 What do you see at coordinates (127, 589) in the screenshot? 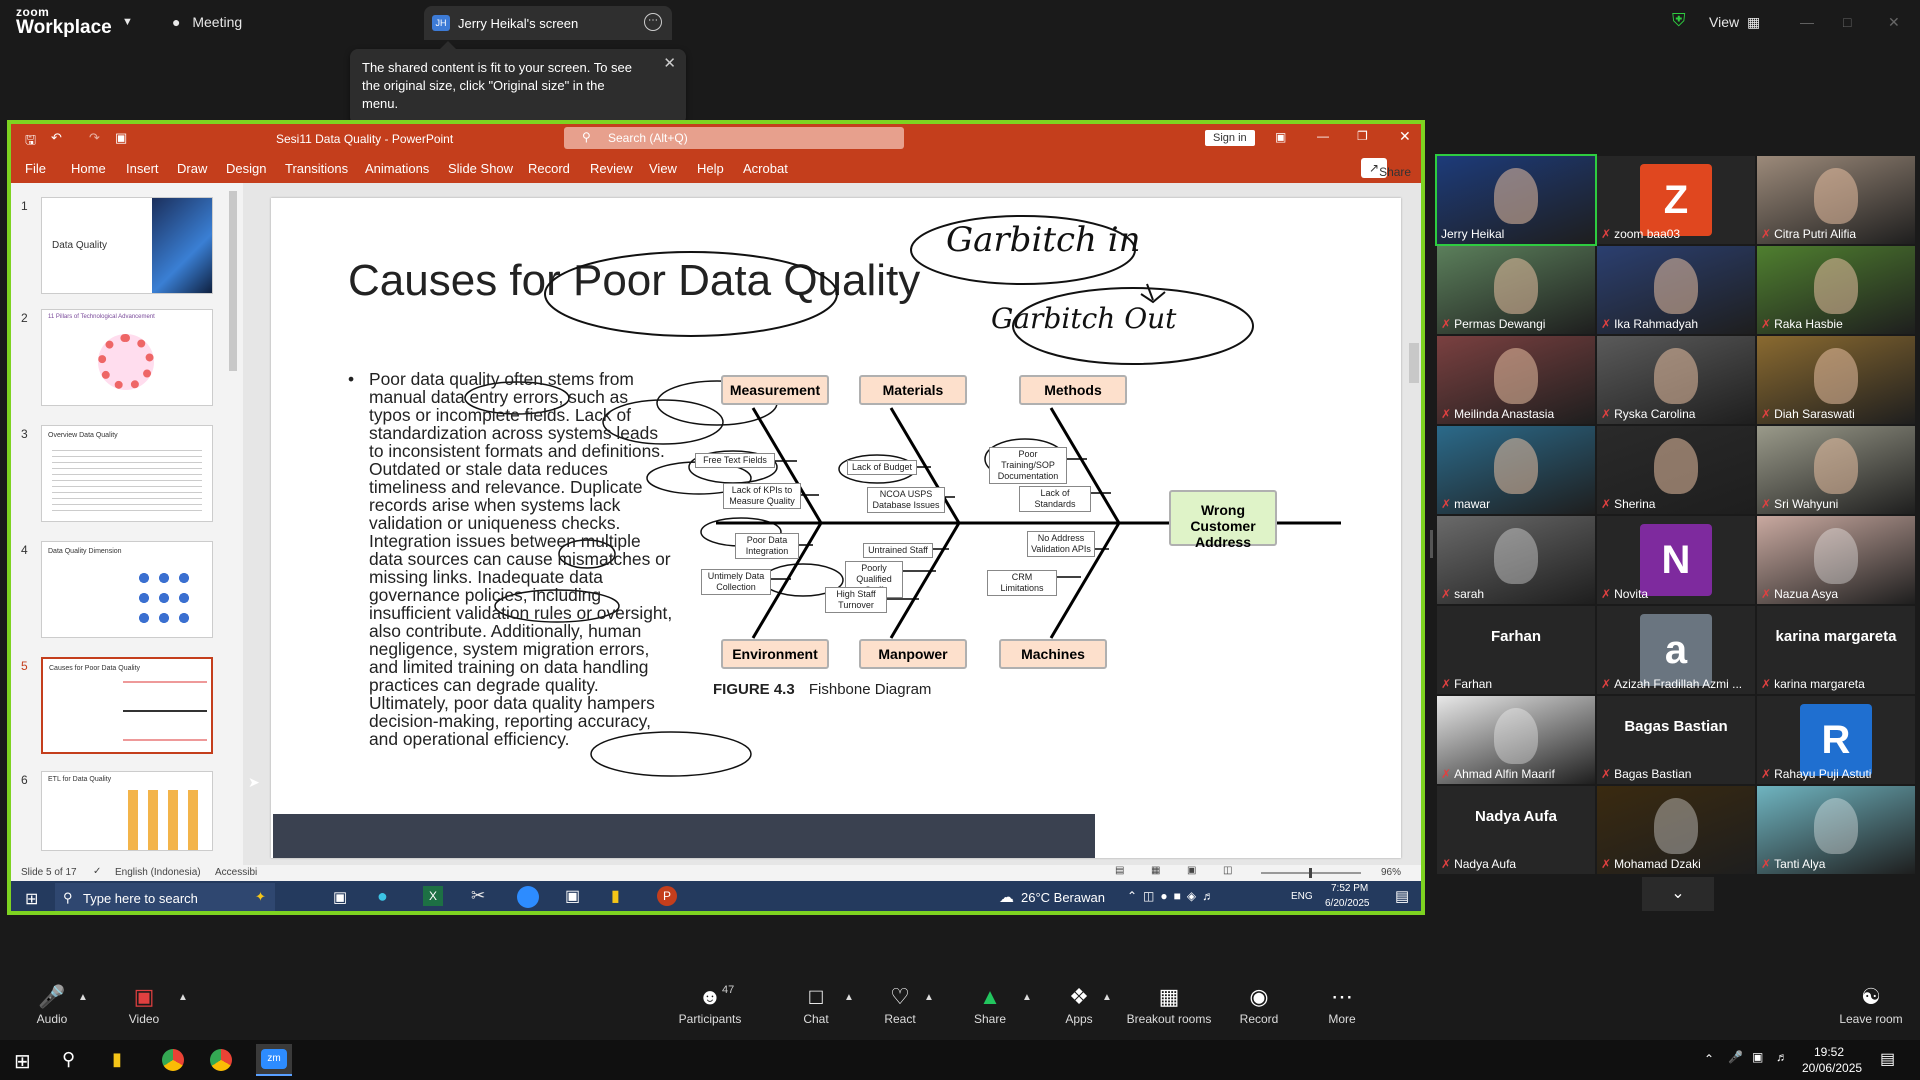
I see `slide-thumbnail-4: Data Quality Dimension` at bounding box center [127, 589].